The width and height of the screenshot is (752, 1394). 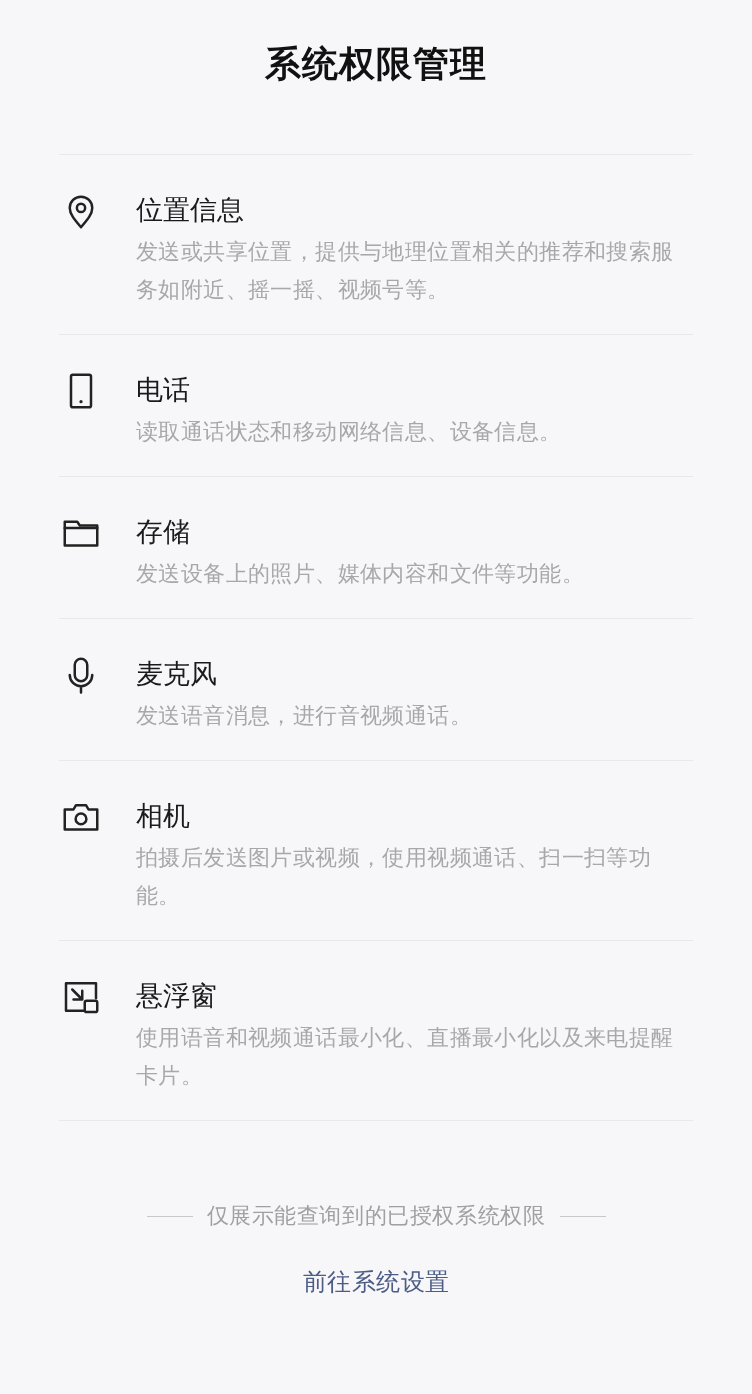 What do you see at coordinates (177, 996) in the screenshot?
I see `permission-name: 悬浮窗` at bounding box center [177, 996].